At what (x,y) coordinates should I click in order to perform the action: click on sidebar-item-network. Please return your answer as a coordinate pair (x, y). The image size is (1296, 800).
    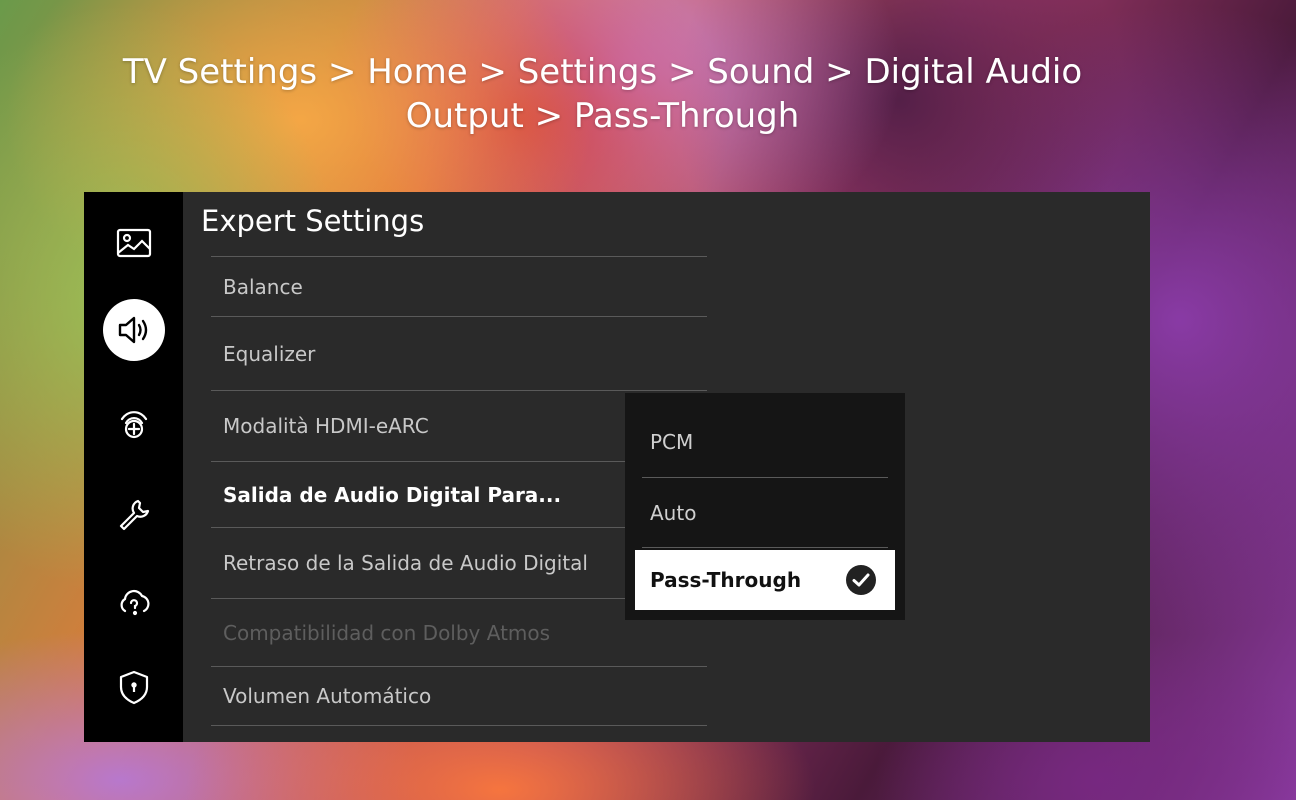
    Looking at the image, I should click on (134, 423).